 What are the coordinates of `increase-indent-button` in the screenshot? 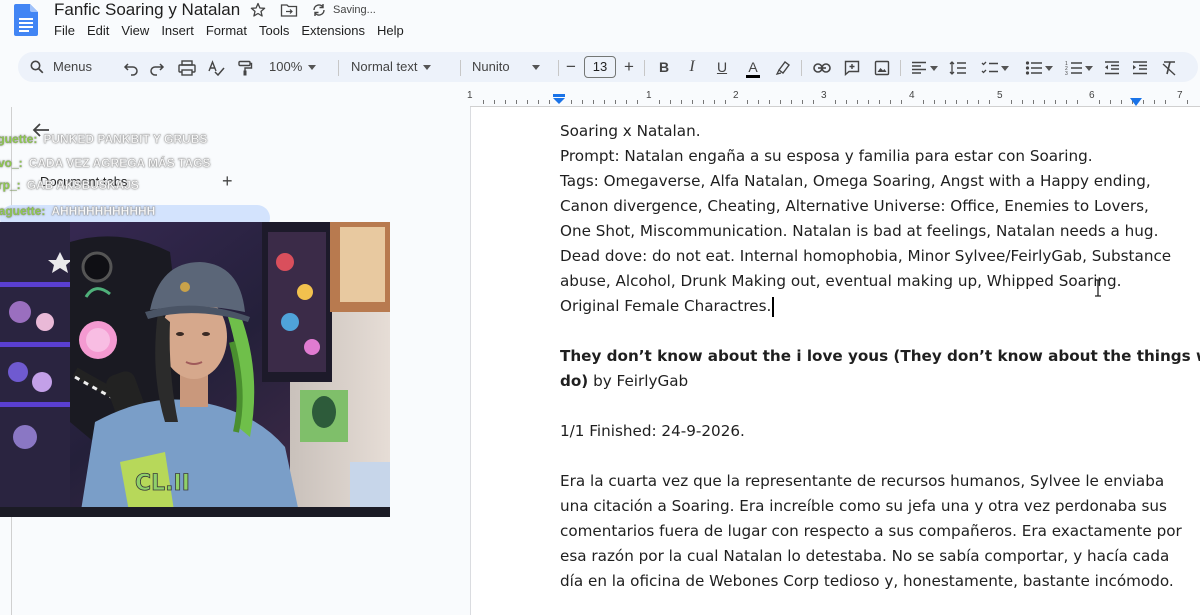 It's located at (1140, 67).